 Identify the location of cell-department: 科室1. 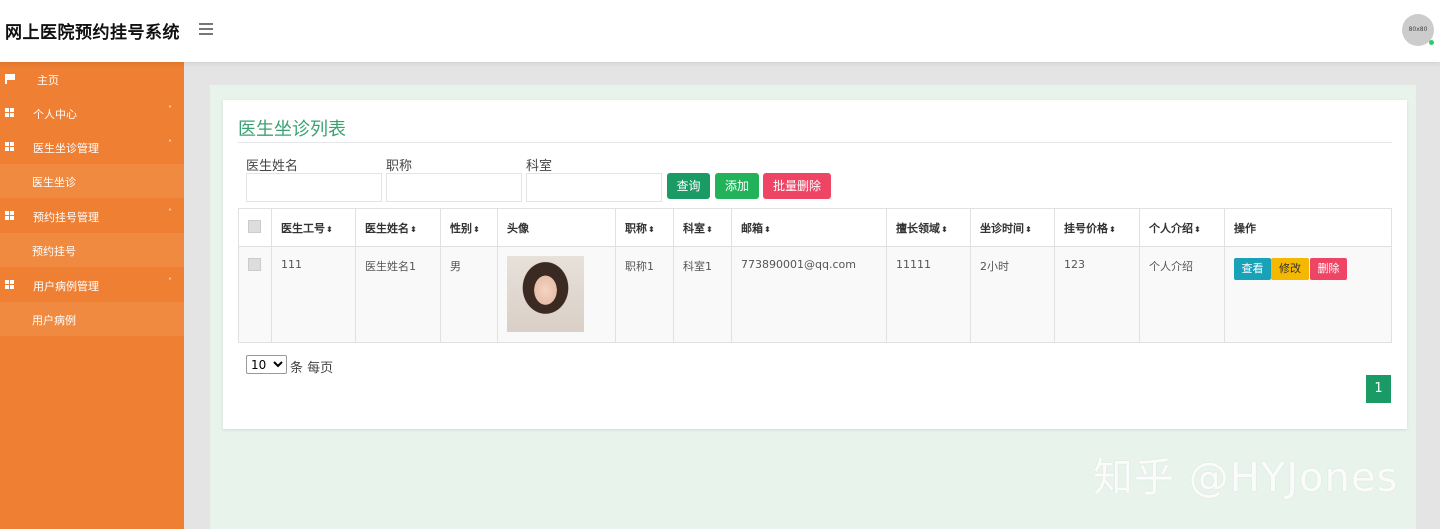
(702, 294).